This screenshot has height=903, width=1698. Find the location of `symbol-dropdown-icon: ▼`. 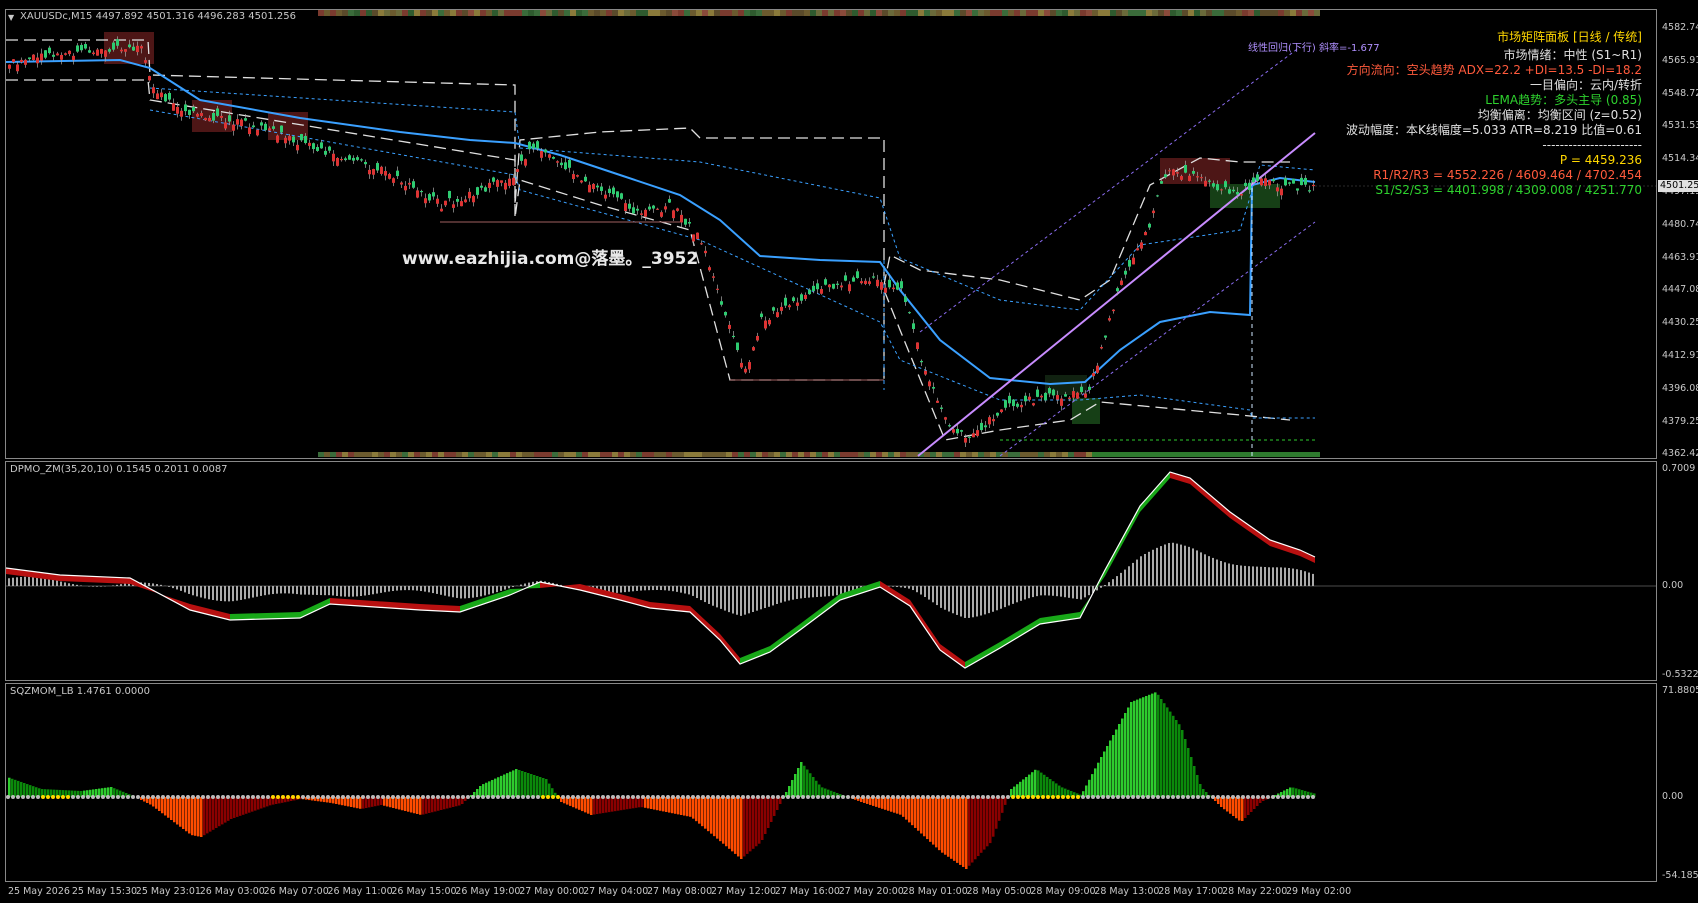

symbol-dropdown-icon: ▼ is located at coordinates (11, 17).